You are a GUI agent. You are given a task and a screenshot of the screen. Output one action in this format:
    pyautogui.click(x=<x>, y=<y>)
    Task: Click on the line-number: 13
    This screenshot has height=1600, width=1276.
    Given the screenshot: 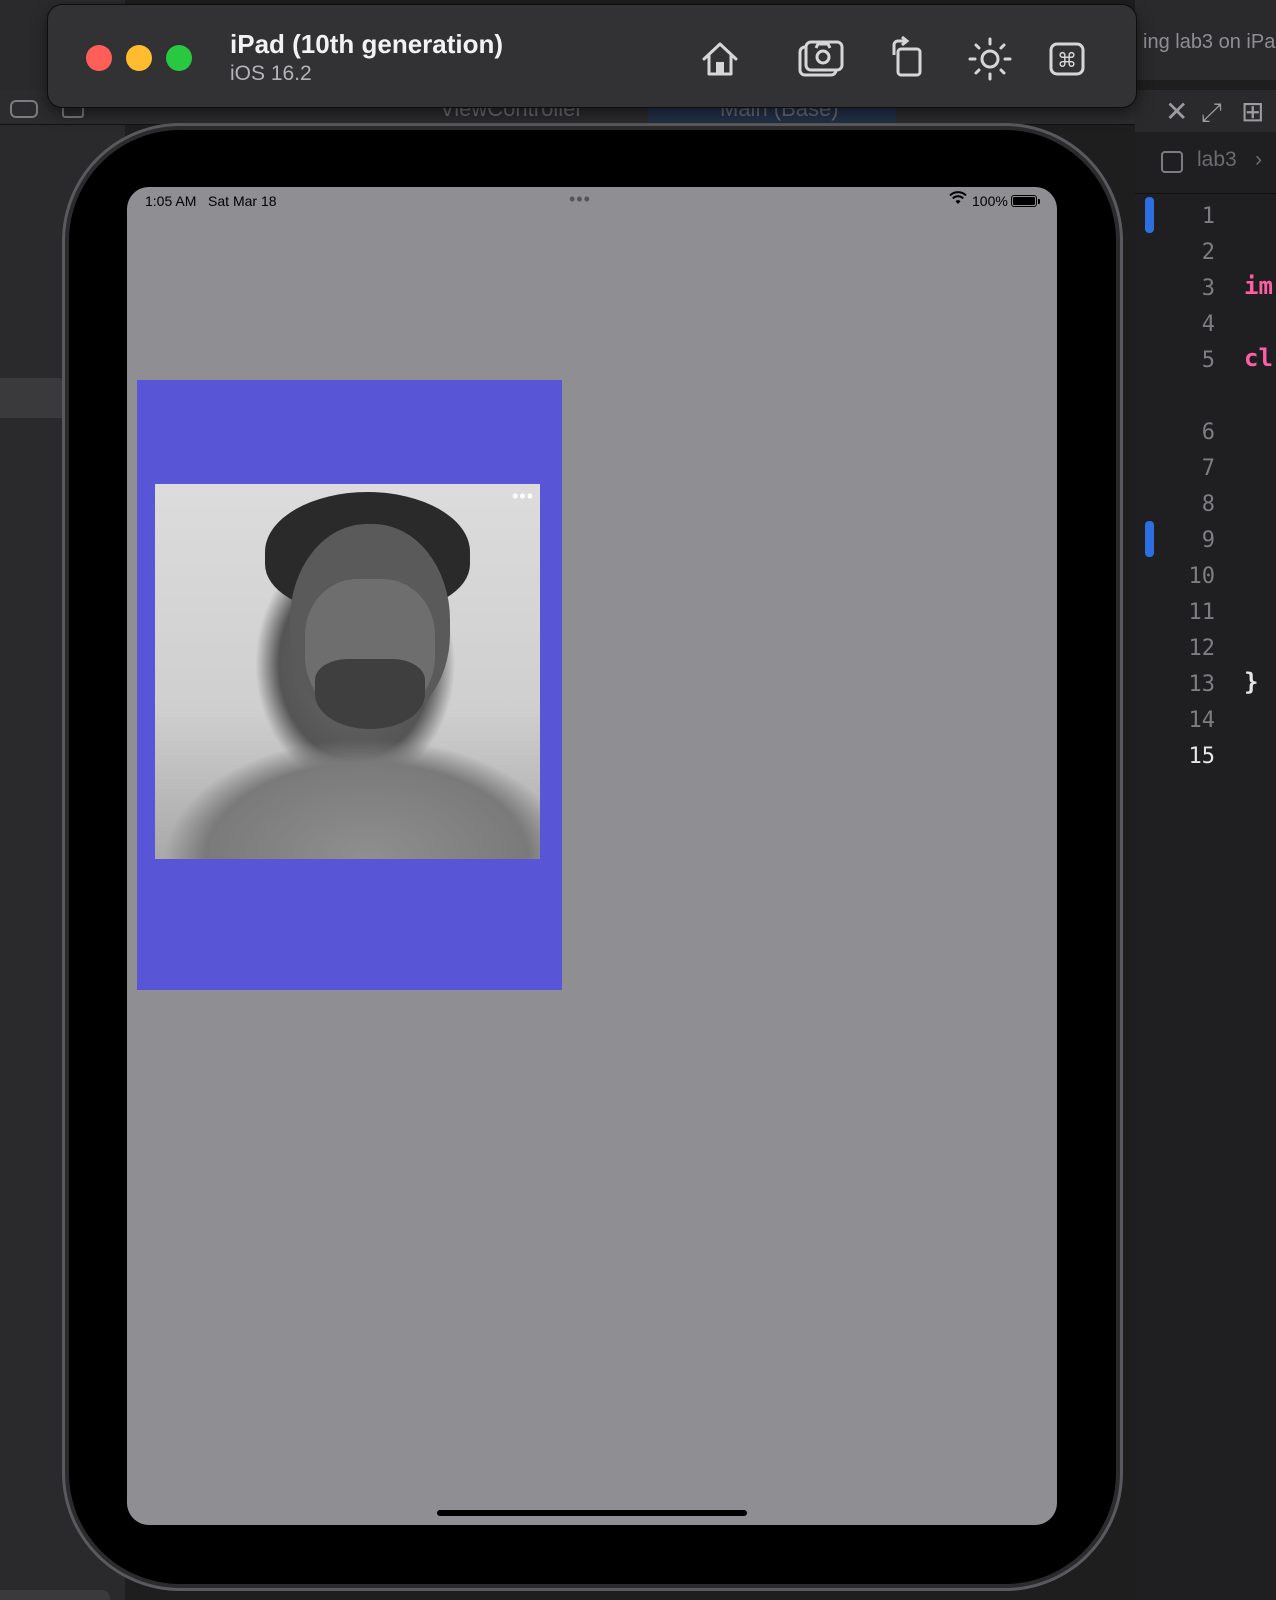 What is the action you would take?
    pyautogui.click(x=1202, y=684)
    